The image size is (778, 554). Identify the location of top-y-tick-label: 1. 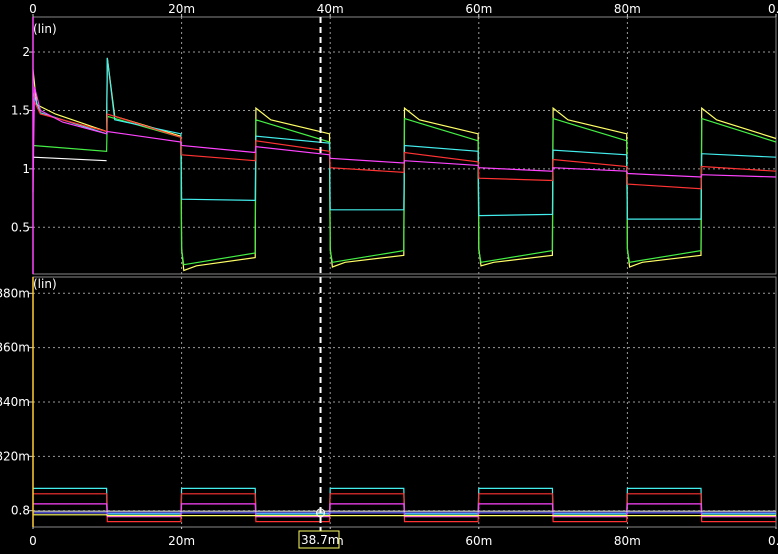
(26, 169).